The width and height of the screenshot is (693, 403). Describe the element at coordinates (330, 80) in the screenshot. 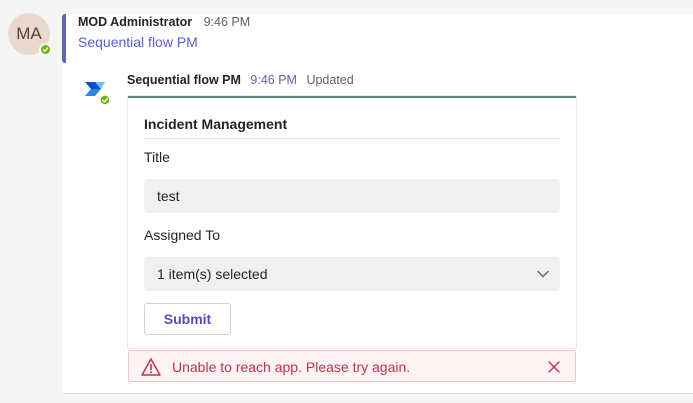

I see `reply-status: Updated` at that location.